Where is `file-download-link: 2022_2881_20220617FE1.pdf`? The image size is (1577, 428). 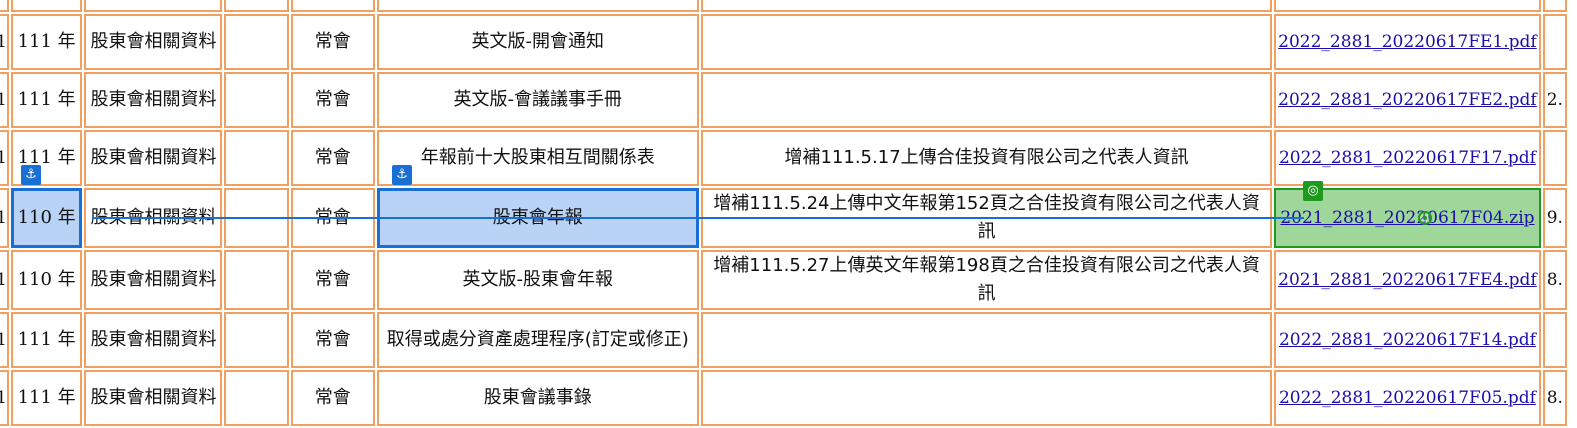
file-download-link: 2022_2881_20220617FE1.pdf is located at coordinates (1407, 42).